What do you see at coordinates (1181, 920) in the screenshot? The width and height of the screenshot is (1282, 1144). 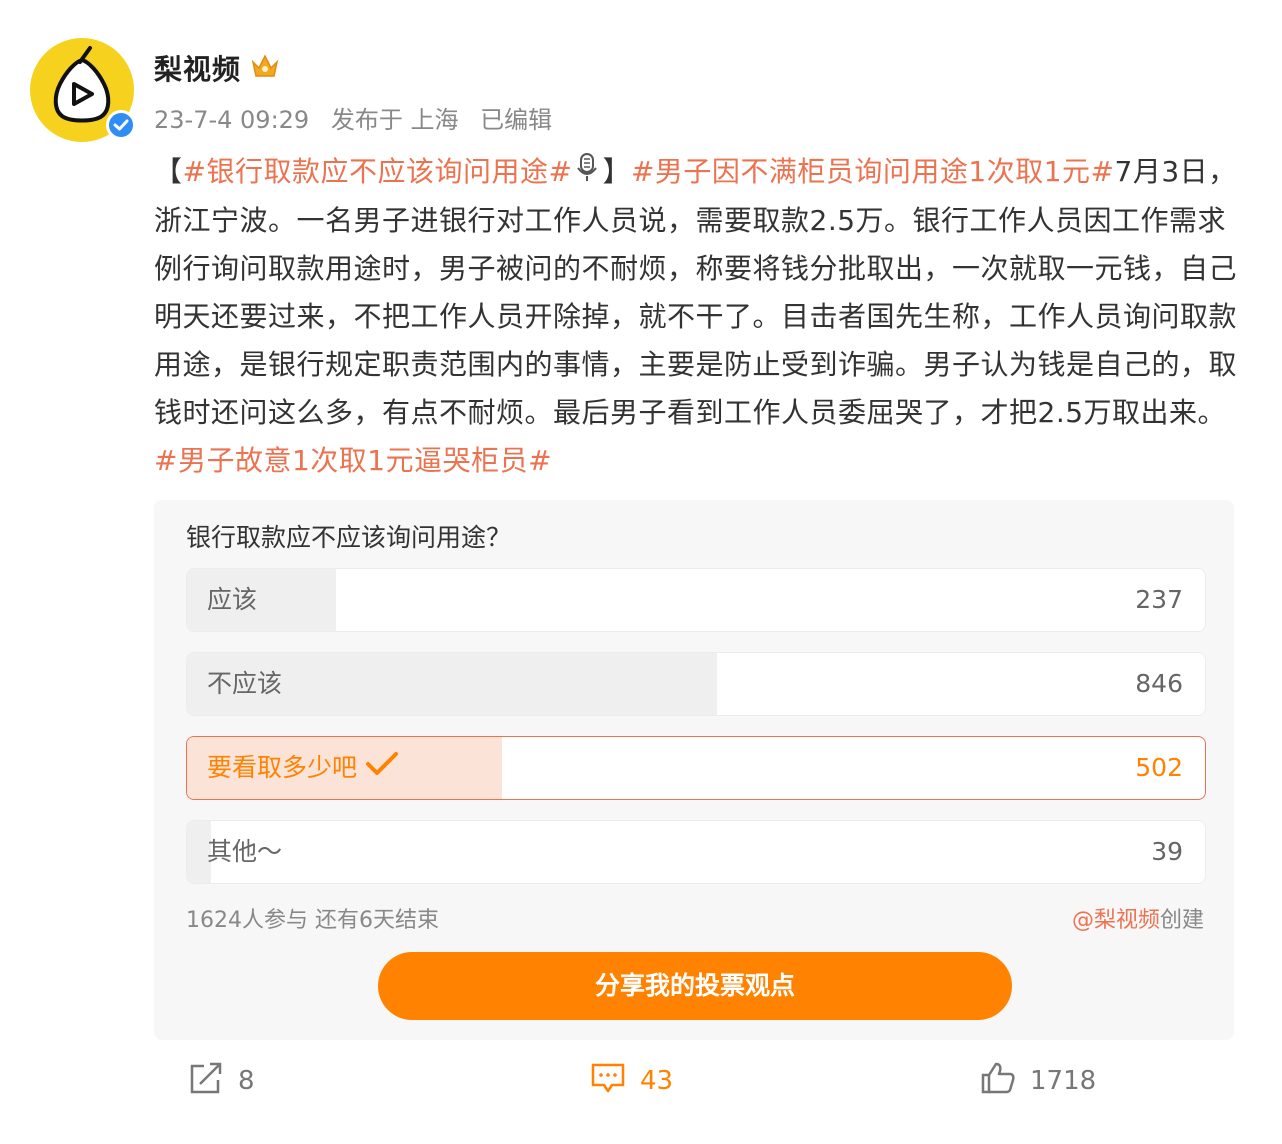 I see `creator-suffix: 创建` at bounding box center [1181, 920].